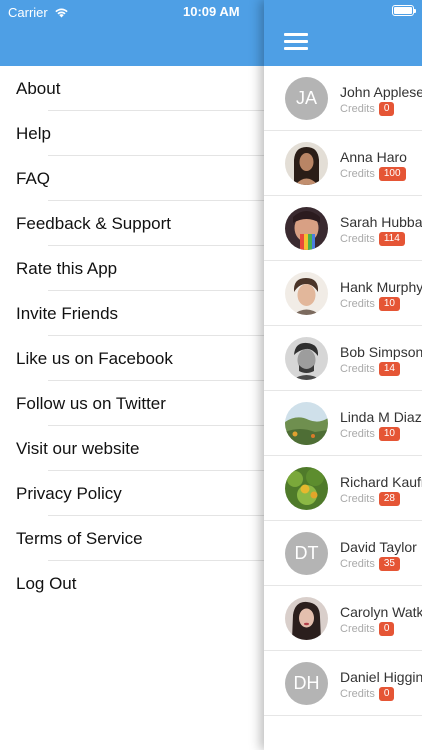 This screenshot has width=422, height=750. I want to click on avatar-initials: DH, so click(306, 683).